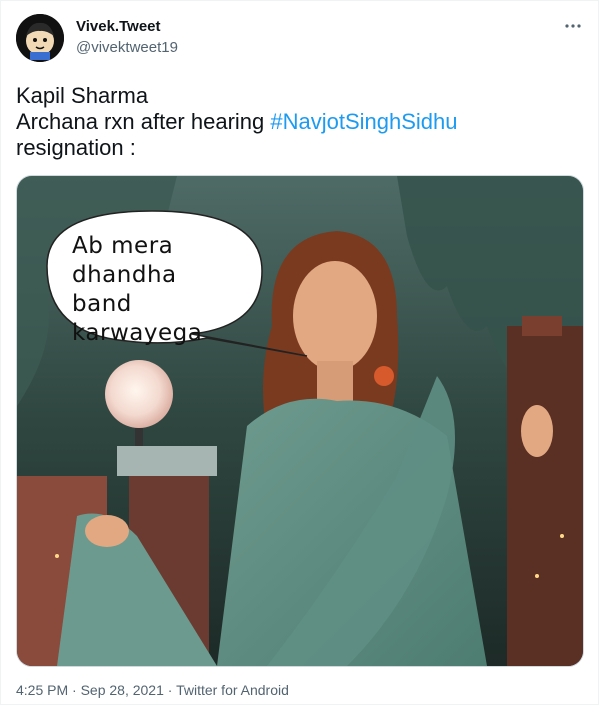  What do you see at coordinates (82, 95) in the screenshot?
I see `tweet-line-1: Kapil Sharma` at bounding box center [82, 95].